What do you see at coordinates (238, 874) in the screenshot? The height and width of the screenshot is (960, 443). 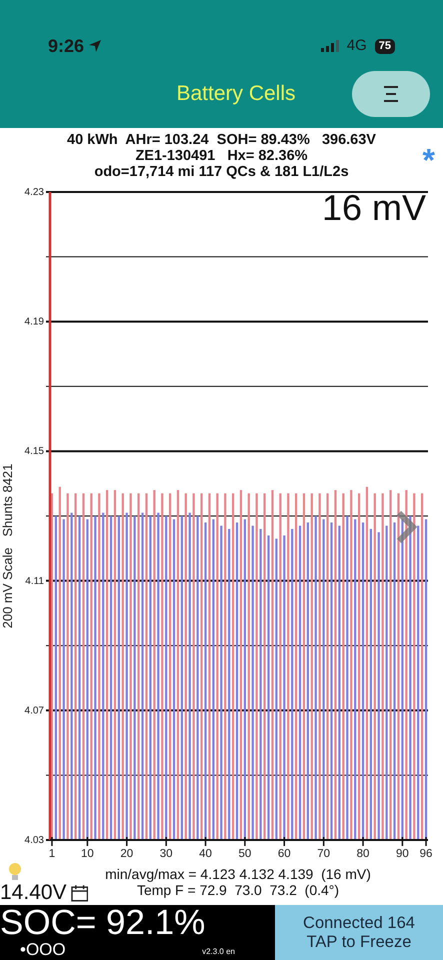 I see `voltage-stats: min/avg/max = 4.123 4.132 4.139 (16 mV)` at bounding box center [238, 874].